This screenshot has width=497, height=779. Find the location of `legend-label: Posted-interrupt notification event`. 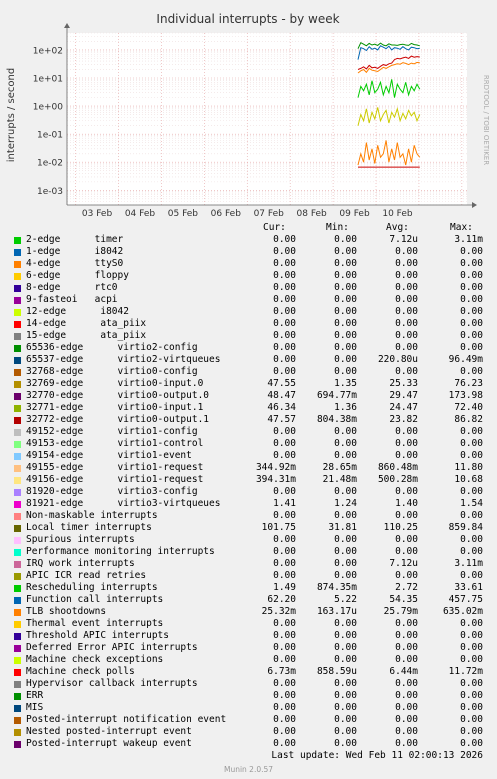

legend-label: Posted-interrupt notification event is located at coordinates (126, 719).